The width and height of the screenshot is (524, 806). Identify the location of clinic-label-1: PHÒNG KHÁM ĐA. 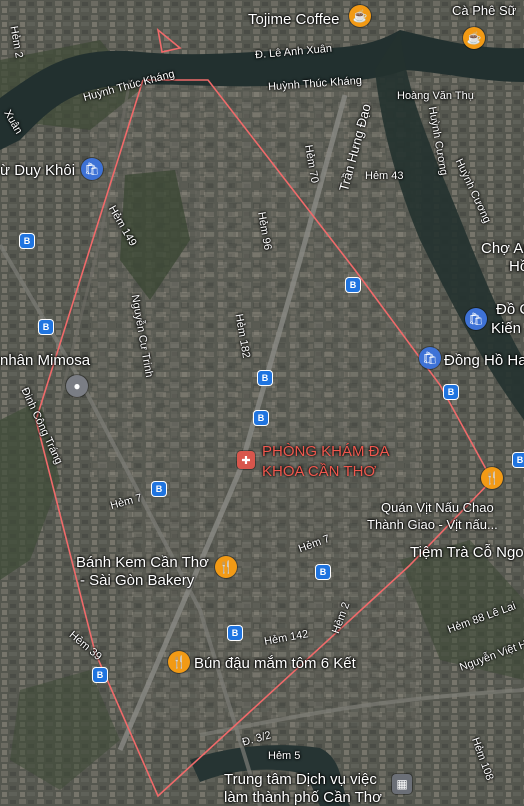
(326, 451).